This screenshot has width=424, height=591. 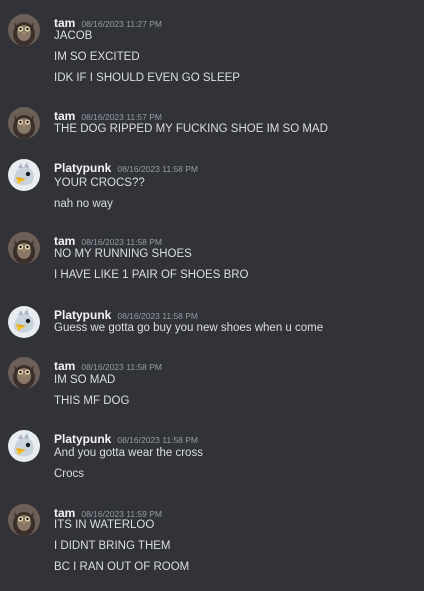 I want to click on message-text: JACOB, so click(x=73, y=36).